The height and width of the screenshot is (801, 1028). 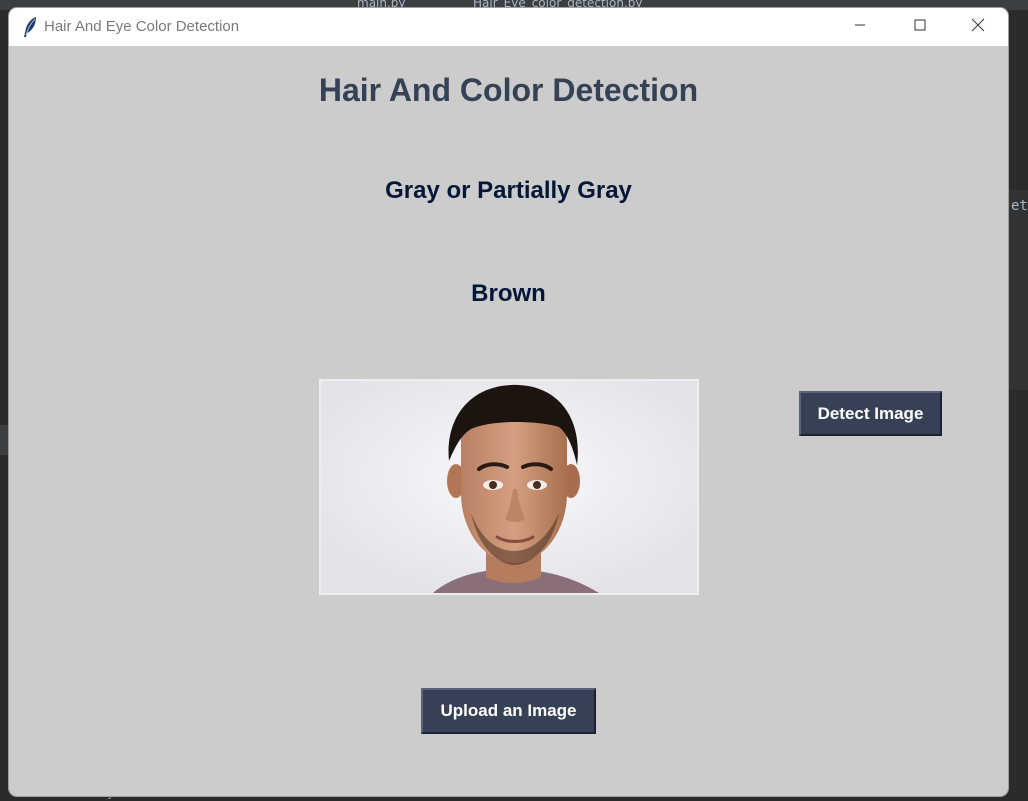 I want to click on close-icon, so click(x=978, y=27).